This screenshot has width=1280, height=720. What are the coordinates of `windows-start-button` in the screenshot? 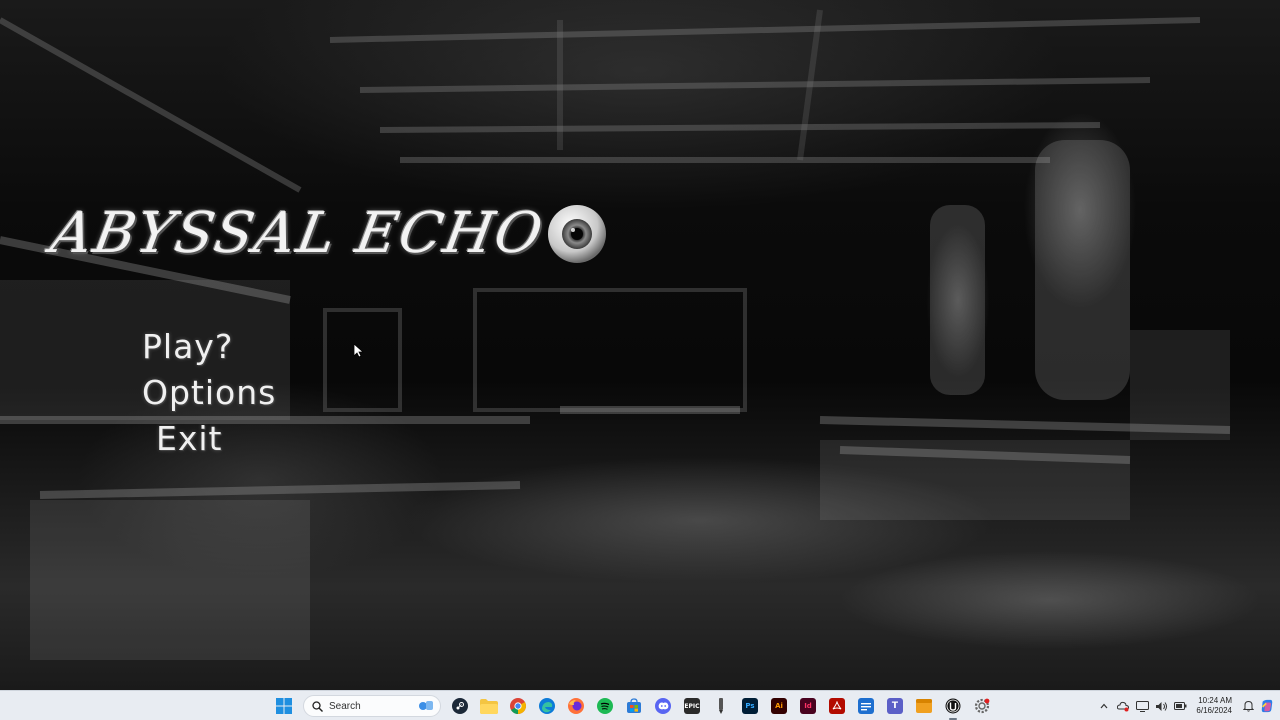 It's located at (284, 706).